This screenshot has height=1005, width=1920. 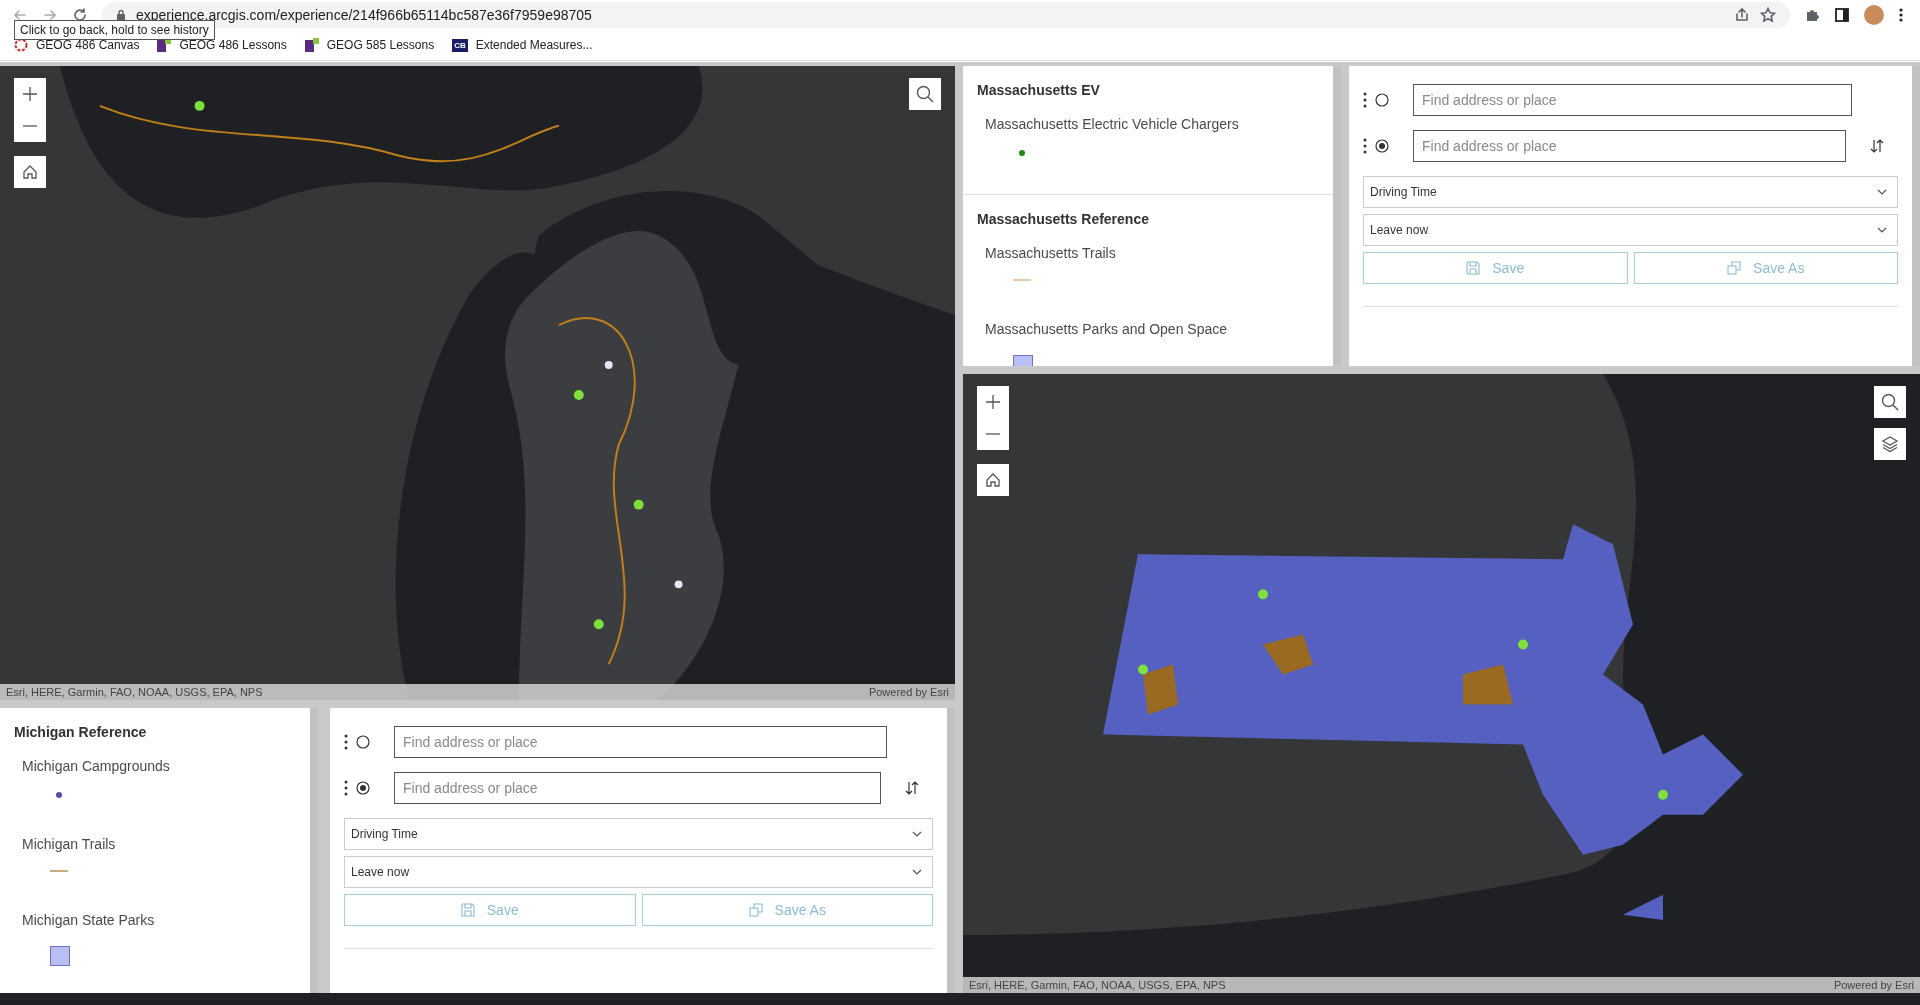 What do you see at coordinates (89, 920) in the screenshot?
I see `layer-label: Michigan State Parks` at bounding box center [89, 920].